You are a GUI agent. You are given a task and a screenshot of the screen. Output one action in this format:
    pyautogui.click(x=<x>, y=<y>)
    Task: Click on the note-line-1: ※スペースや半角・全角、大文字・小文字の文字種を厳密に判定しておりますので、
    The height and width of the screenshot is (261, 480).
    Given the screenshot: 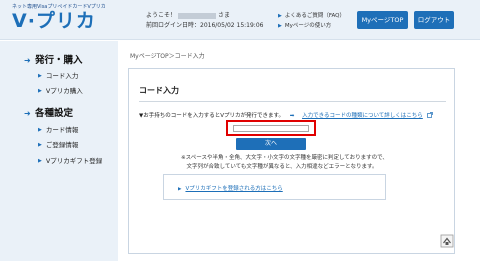 What is the action you would take?
    pyautogui.click(x=284, y=158)
    